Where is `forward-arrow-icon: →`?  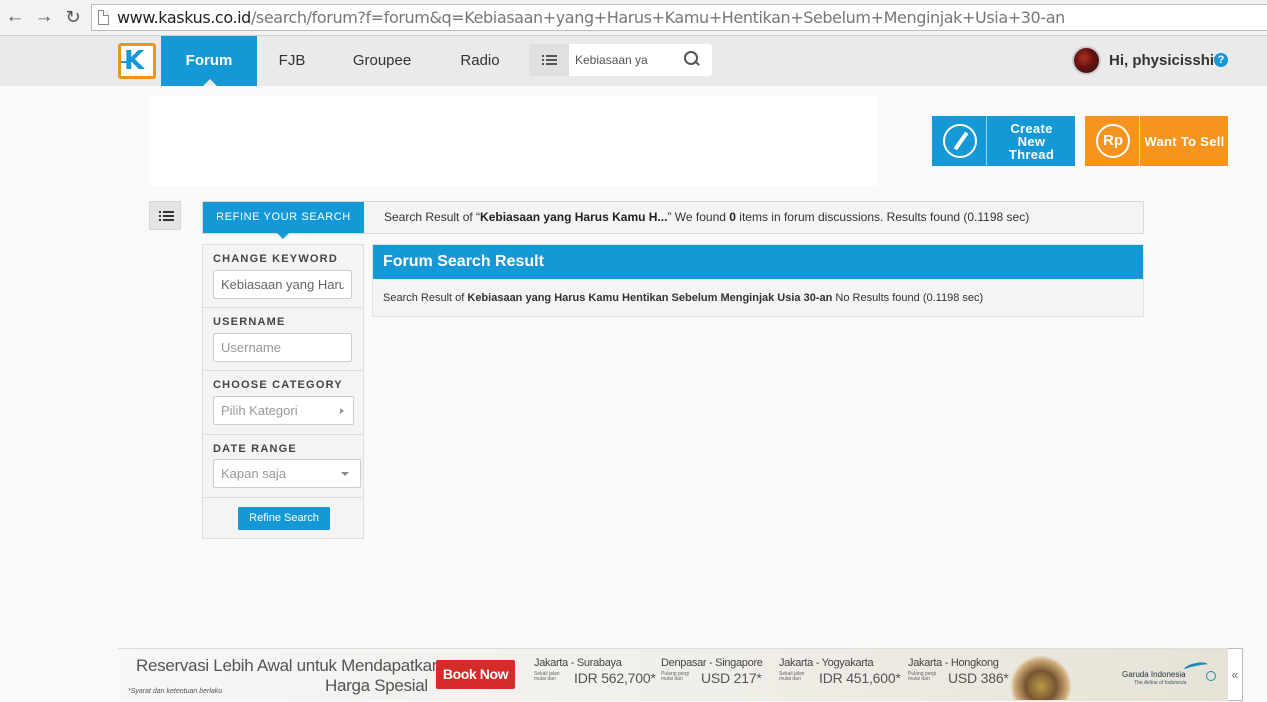 forward-arrow-icon: → is located at coordinates (44, 17).